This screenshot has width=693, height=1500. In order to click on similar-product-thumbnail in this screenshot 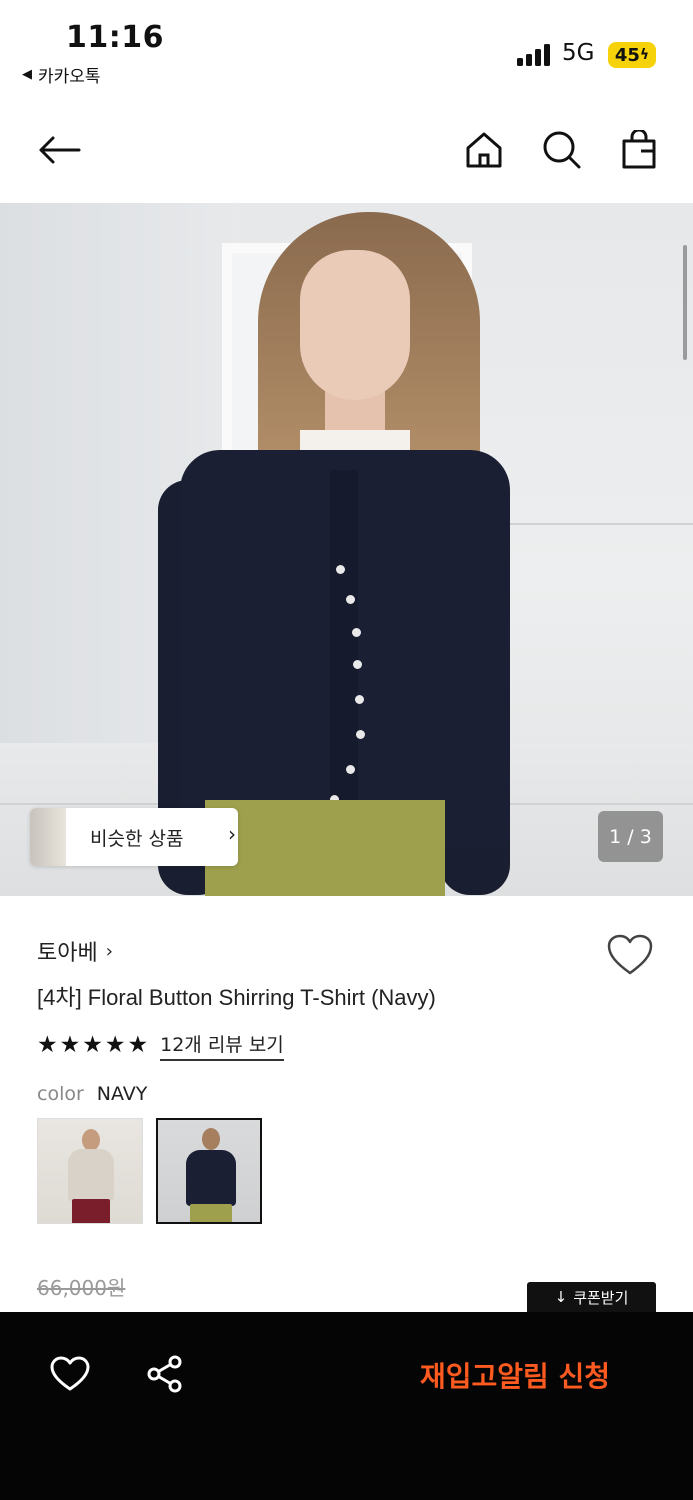, I will do `click(48, 837)`.